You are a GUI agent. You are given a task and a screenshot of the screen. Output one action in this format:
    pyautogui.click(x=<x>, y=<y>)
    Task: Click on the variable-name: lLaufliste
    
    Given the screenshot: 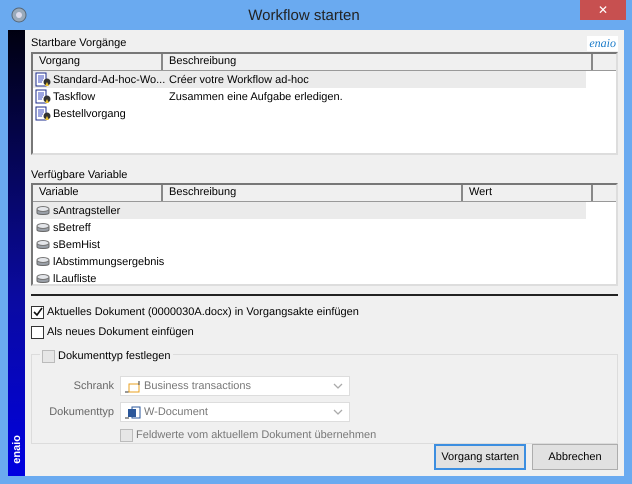 What is the action you would take?
    pyautogui.click(x=74, y=278)
    